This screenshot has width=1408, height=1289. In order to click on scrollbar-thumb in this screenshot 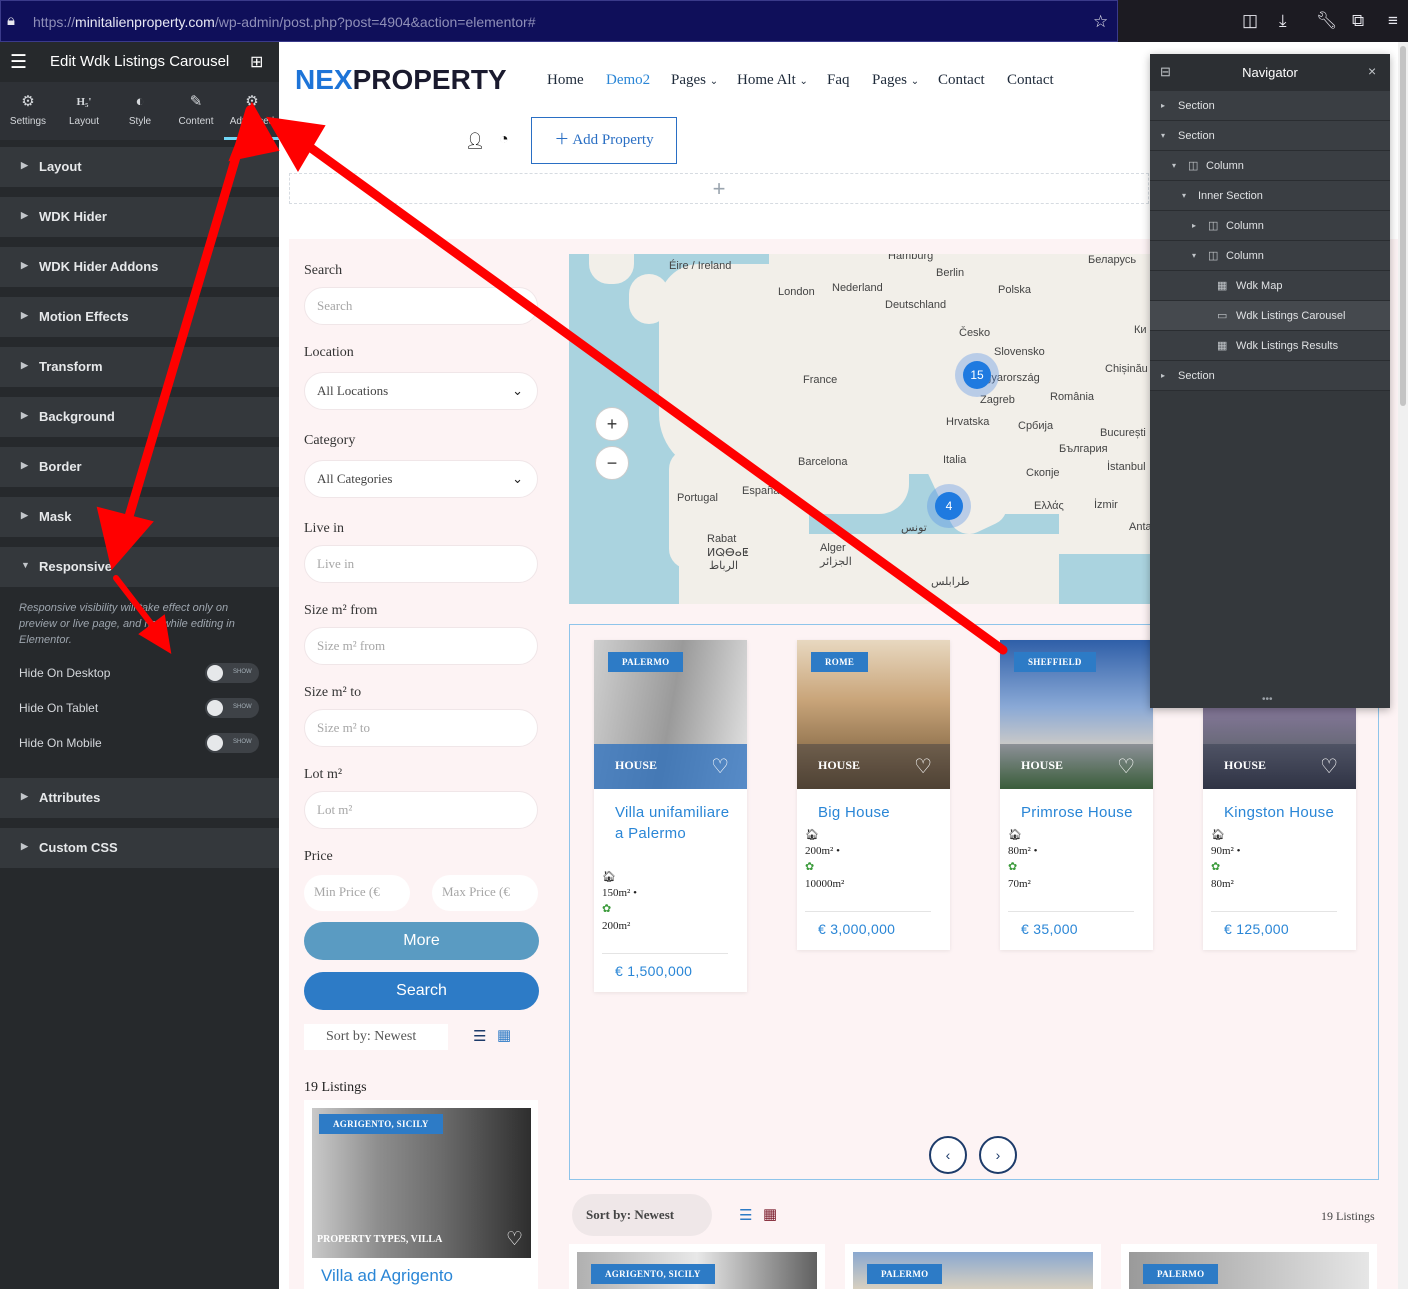, I will do `click(1403, 226)`.